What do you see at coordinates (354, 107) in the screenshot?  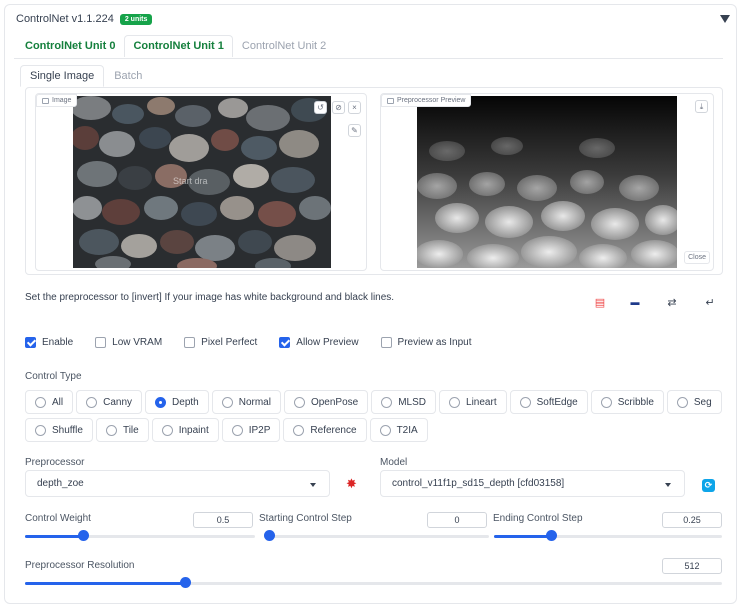 I see `close-icon: ×` at bounding box center [354, 107].